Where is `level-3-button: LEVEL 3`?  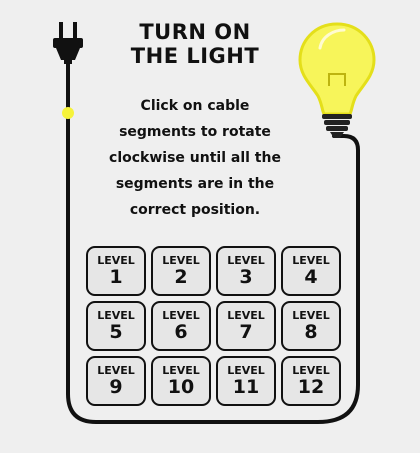 level-3-button: LEVEL 3 is located at coordinates (246, 271).